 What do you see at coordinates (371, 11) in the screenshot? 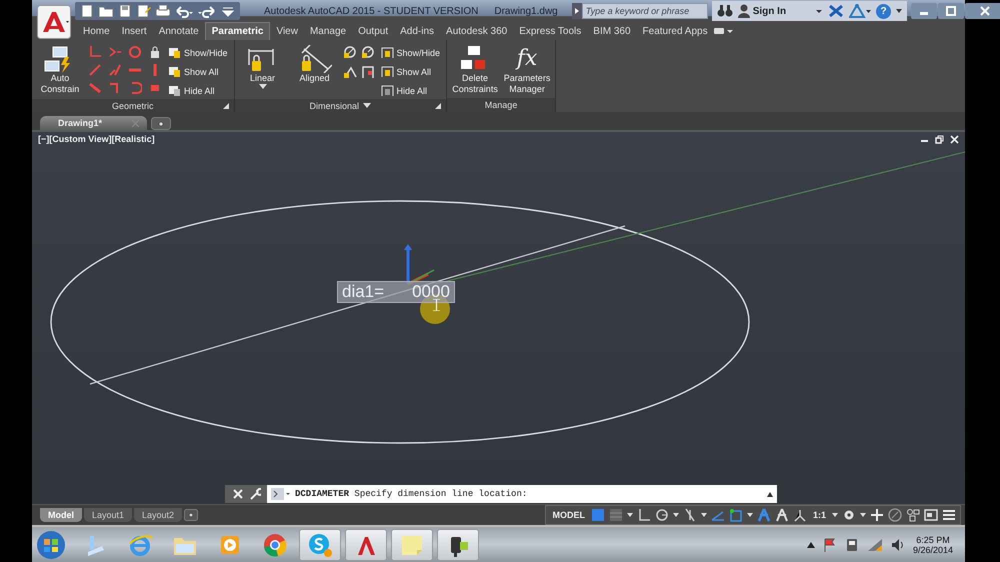
I see `window-title: Autodesk AutoCAD 2015 - STUDENT VERSION` at bounding box center [371, 11].